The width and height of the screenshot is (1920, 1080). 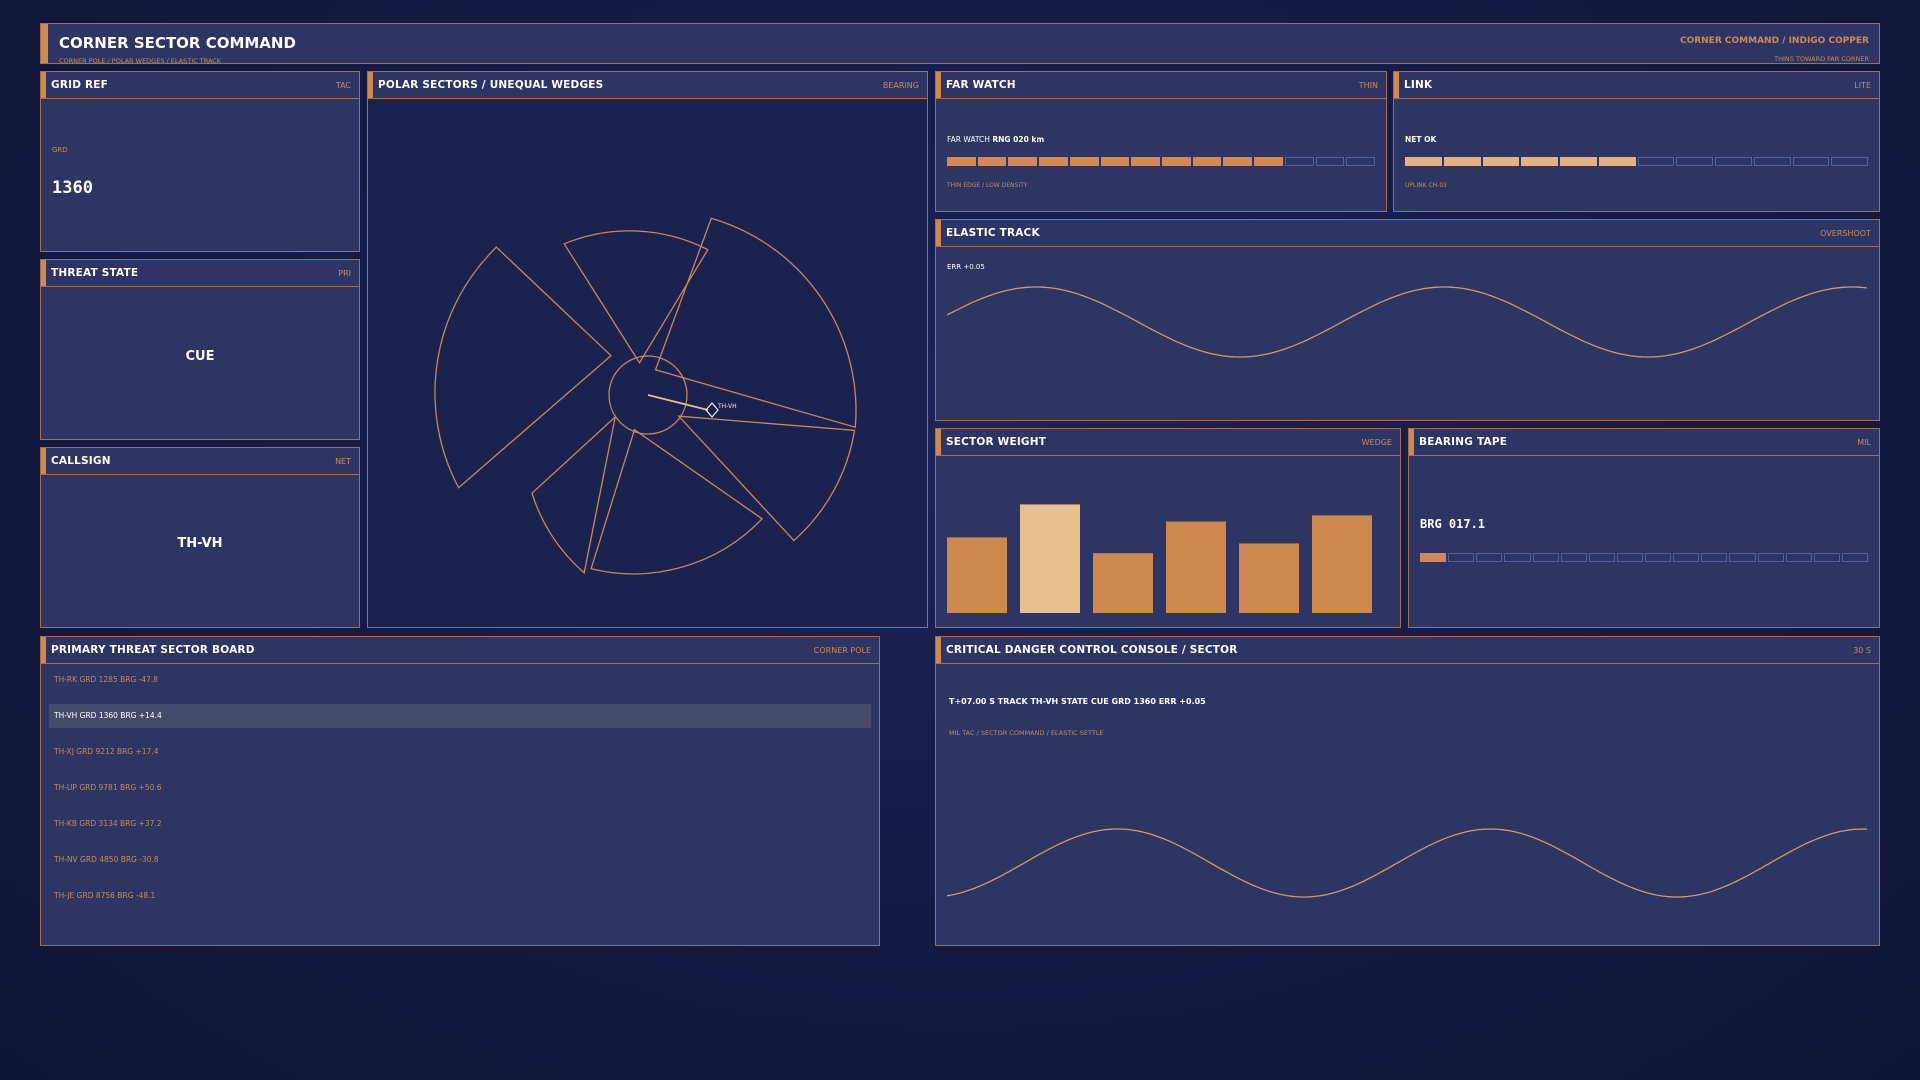 What do you see at coordinates (842, 650) in the screenshot?
I see `panel-tag: CORNER POLE` at bounding box center [842, 650].